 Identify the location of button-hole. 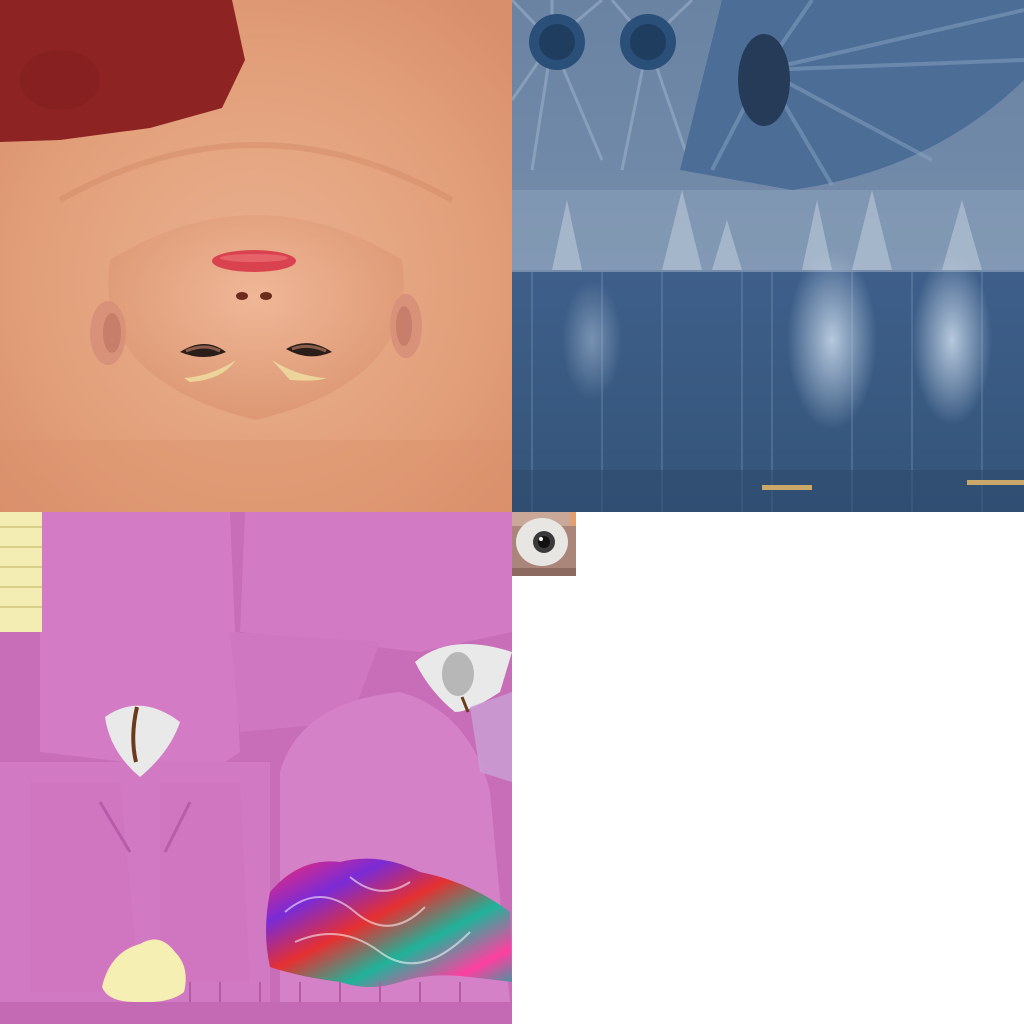
(764, 80).